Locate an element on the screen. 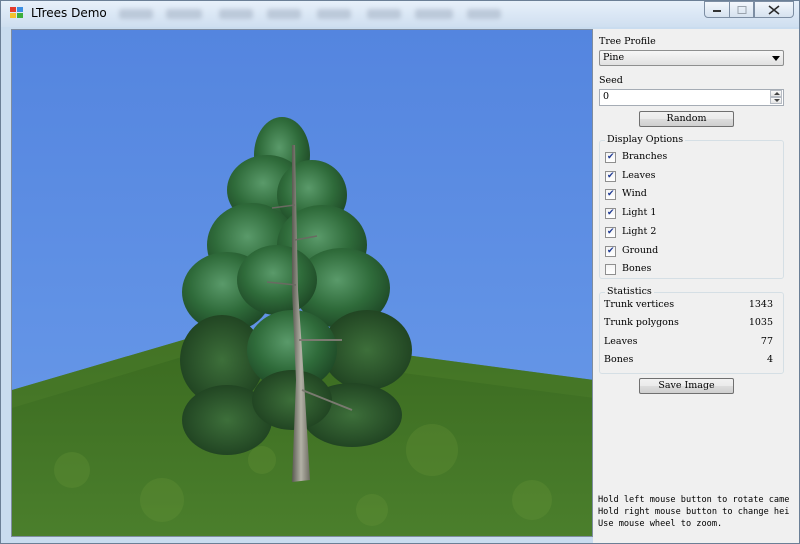 The width and height of the screenshot is (800, 544). maximize-icon is located at coordinates (741, 9).